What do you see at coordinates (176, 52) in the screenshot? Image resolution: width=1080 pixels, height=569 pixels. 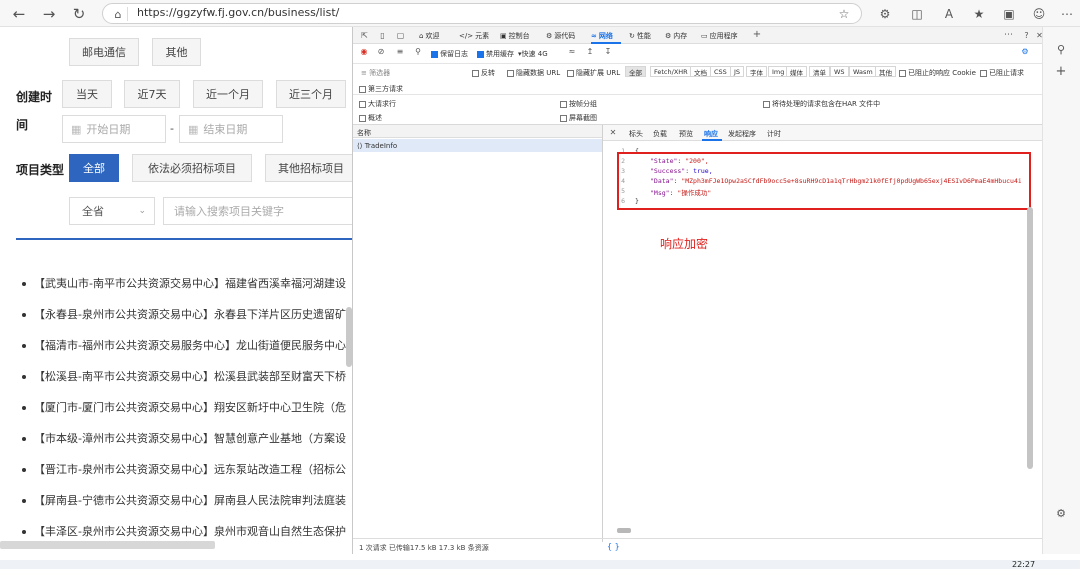 I see `industry-button-other: 其他` at bounding box center [176, 52].